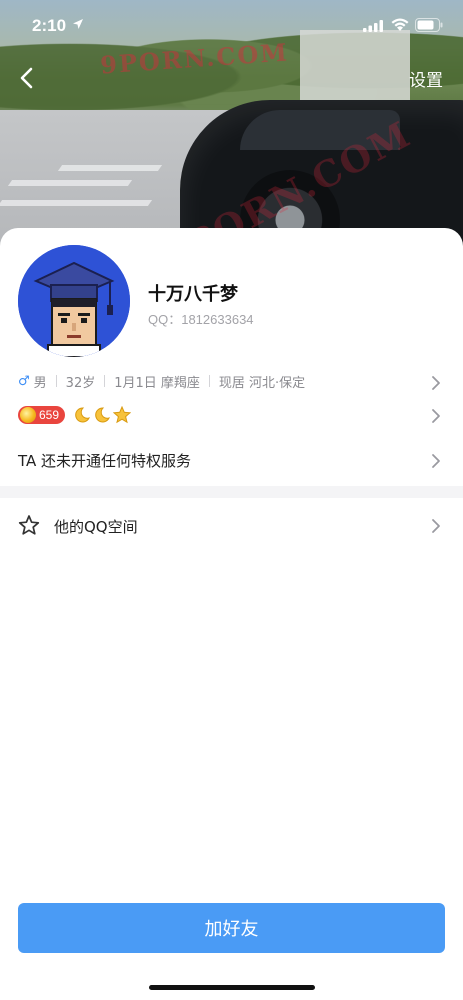 This screenshot has height=1000, width=463. I want to click on gender-text: 男, so click(40, 383).